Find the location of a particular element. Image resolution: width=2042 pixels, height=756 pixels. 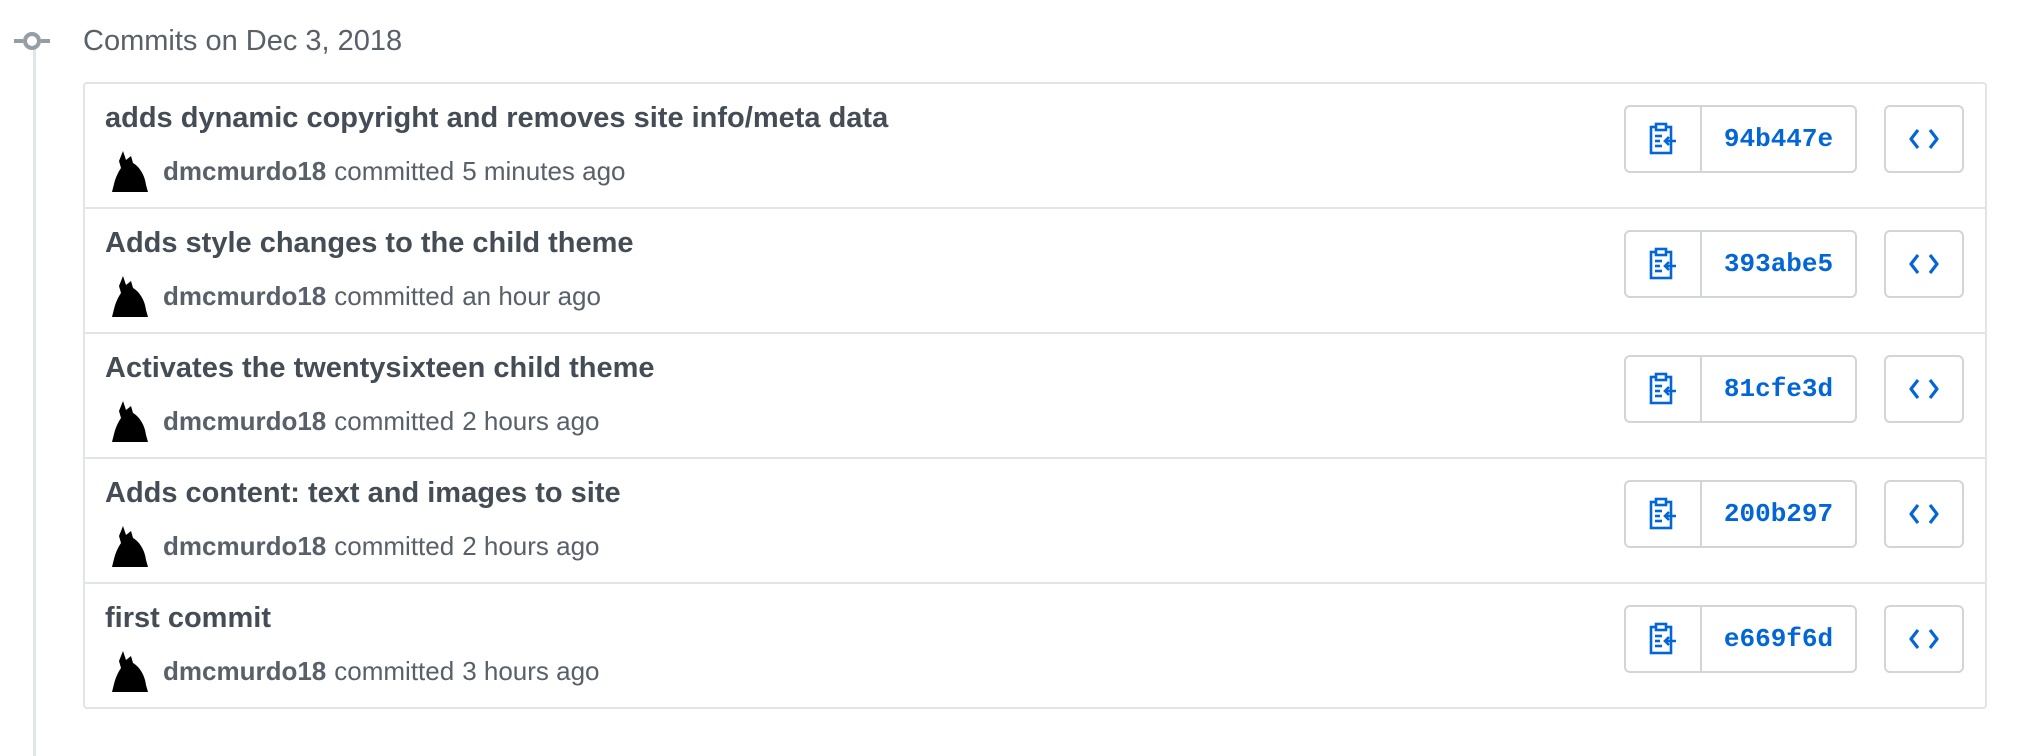

timeline-line is located at coordinates (34, 400).